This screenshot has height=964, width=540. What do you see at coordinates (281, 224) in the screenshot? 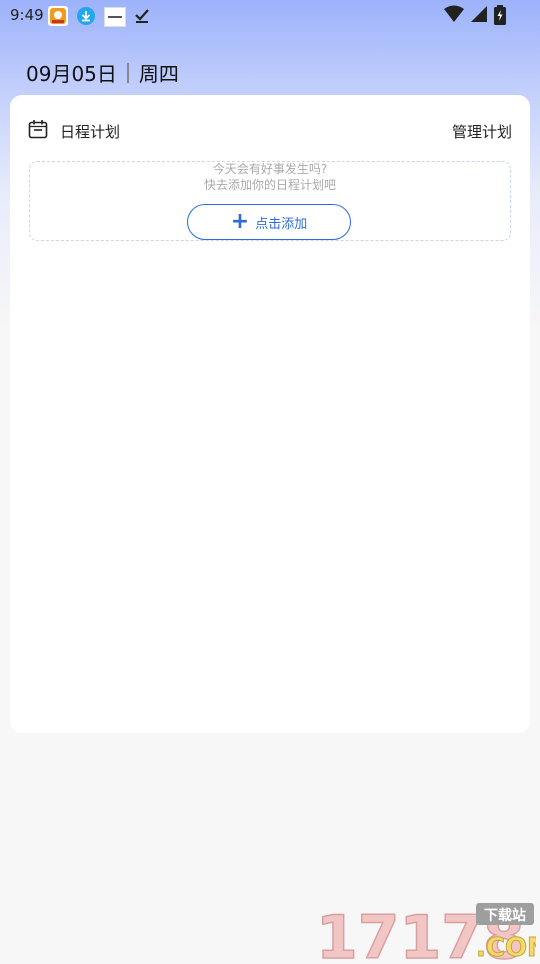
I see `add-schedule-button-label: 点击添加` at bounding box center [281, 224].